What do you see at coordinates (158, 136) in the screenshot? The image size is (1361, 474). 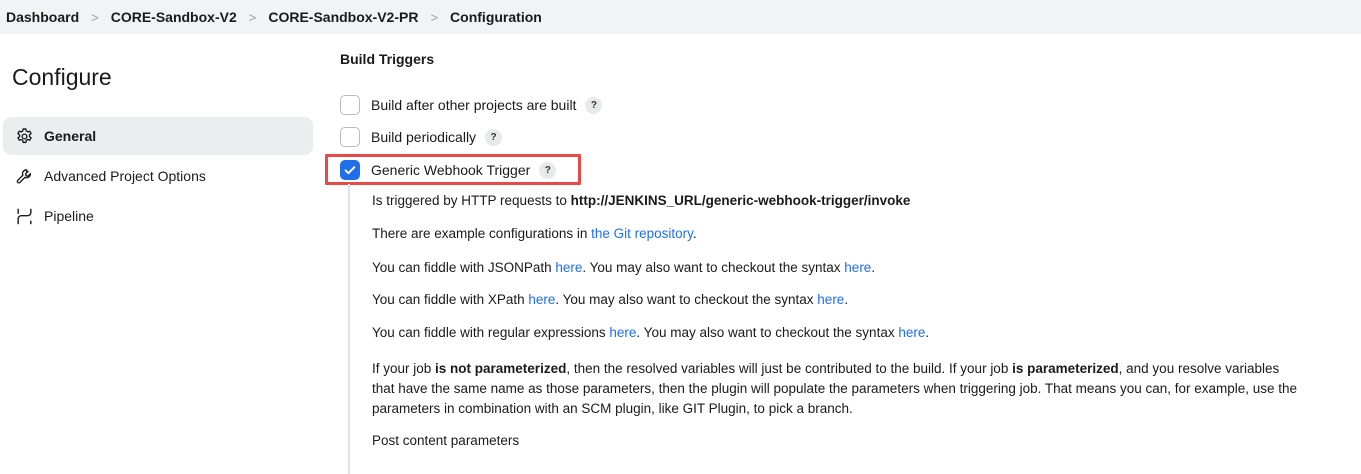 I see `sidebar-item-general: General` at bounding box center [158, 136].